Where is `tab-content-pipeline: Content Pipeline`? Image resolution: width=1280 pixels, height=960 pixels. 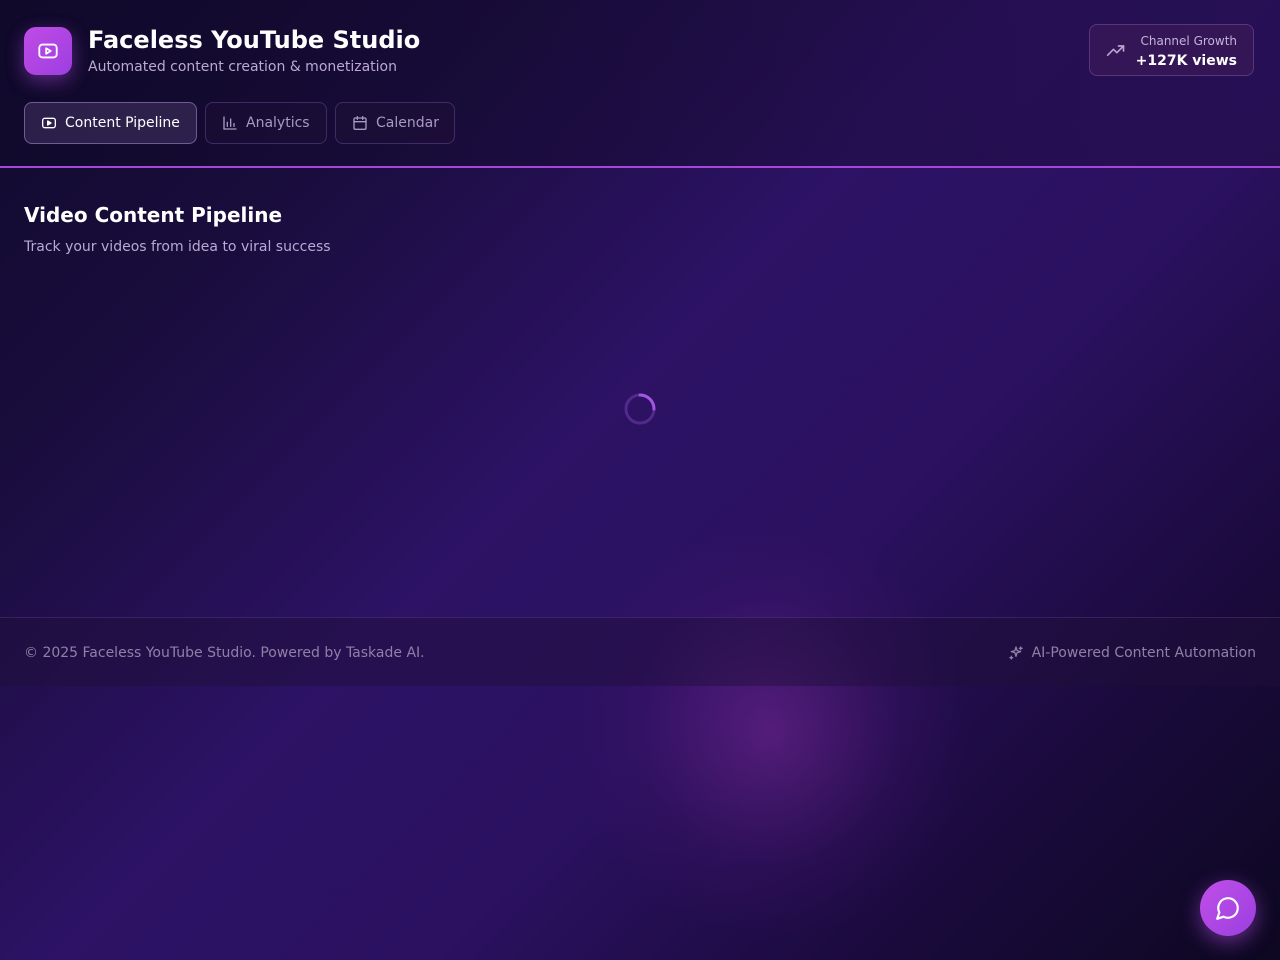
tab-content-pipeline: Content Pipeline is located at coordinates (110, 123).